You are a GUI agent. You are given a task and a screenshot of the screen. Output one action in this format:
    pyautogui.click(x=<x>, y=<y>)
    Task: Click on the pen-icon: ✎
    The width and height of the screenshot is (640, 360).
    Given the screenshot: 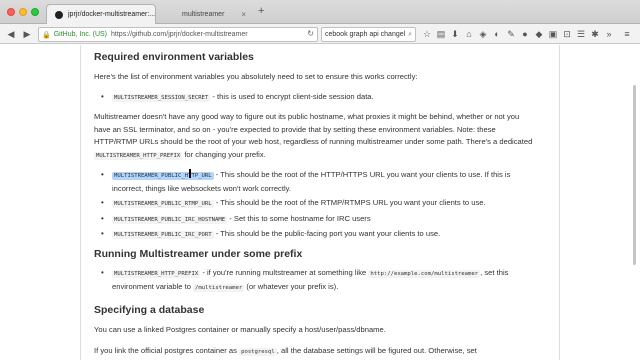 What is the action you would take?
    pyautogui.click(x=511, y=34)
    